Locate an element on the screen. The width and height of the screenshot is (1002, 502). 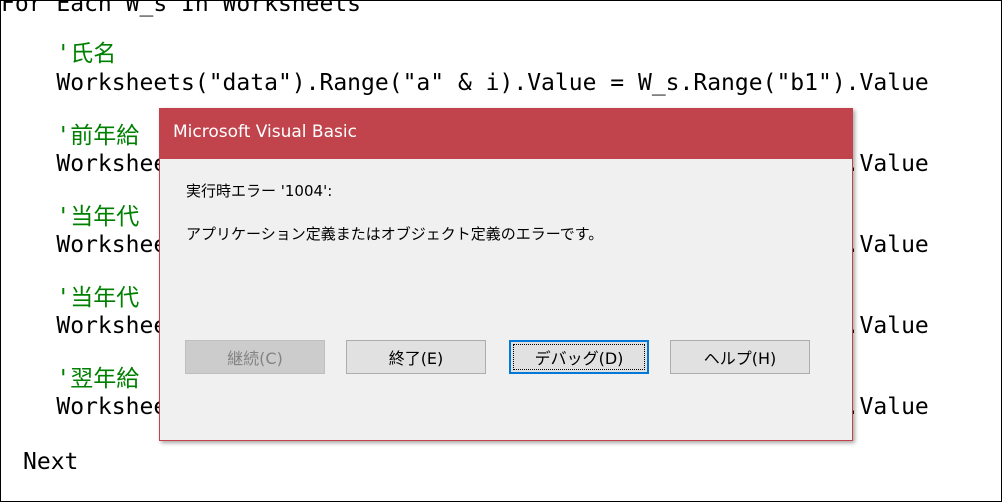
error-code-text: 実行時エラー '1004': is located at coordinates (259, 191).